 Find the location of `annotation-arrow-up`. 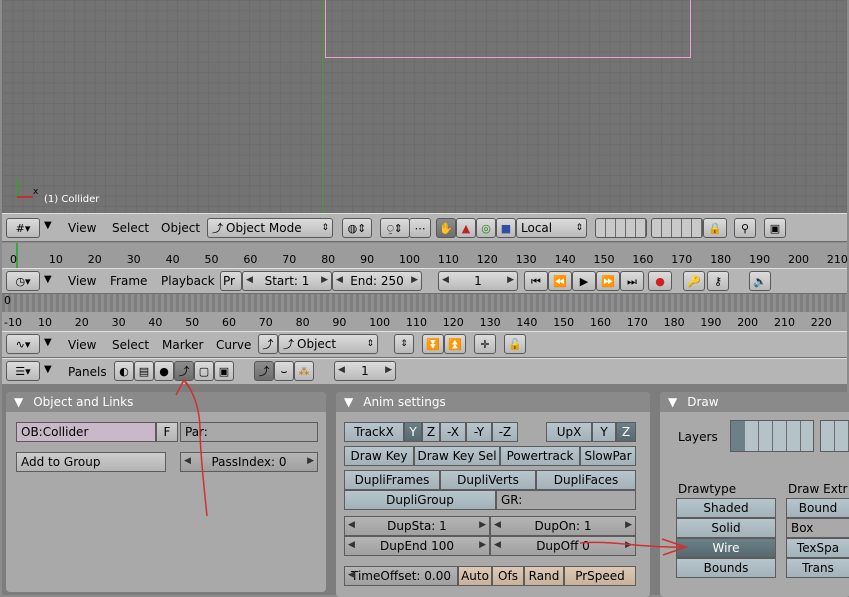

annotation-arrow-up is located at coordinates (196, 449).